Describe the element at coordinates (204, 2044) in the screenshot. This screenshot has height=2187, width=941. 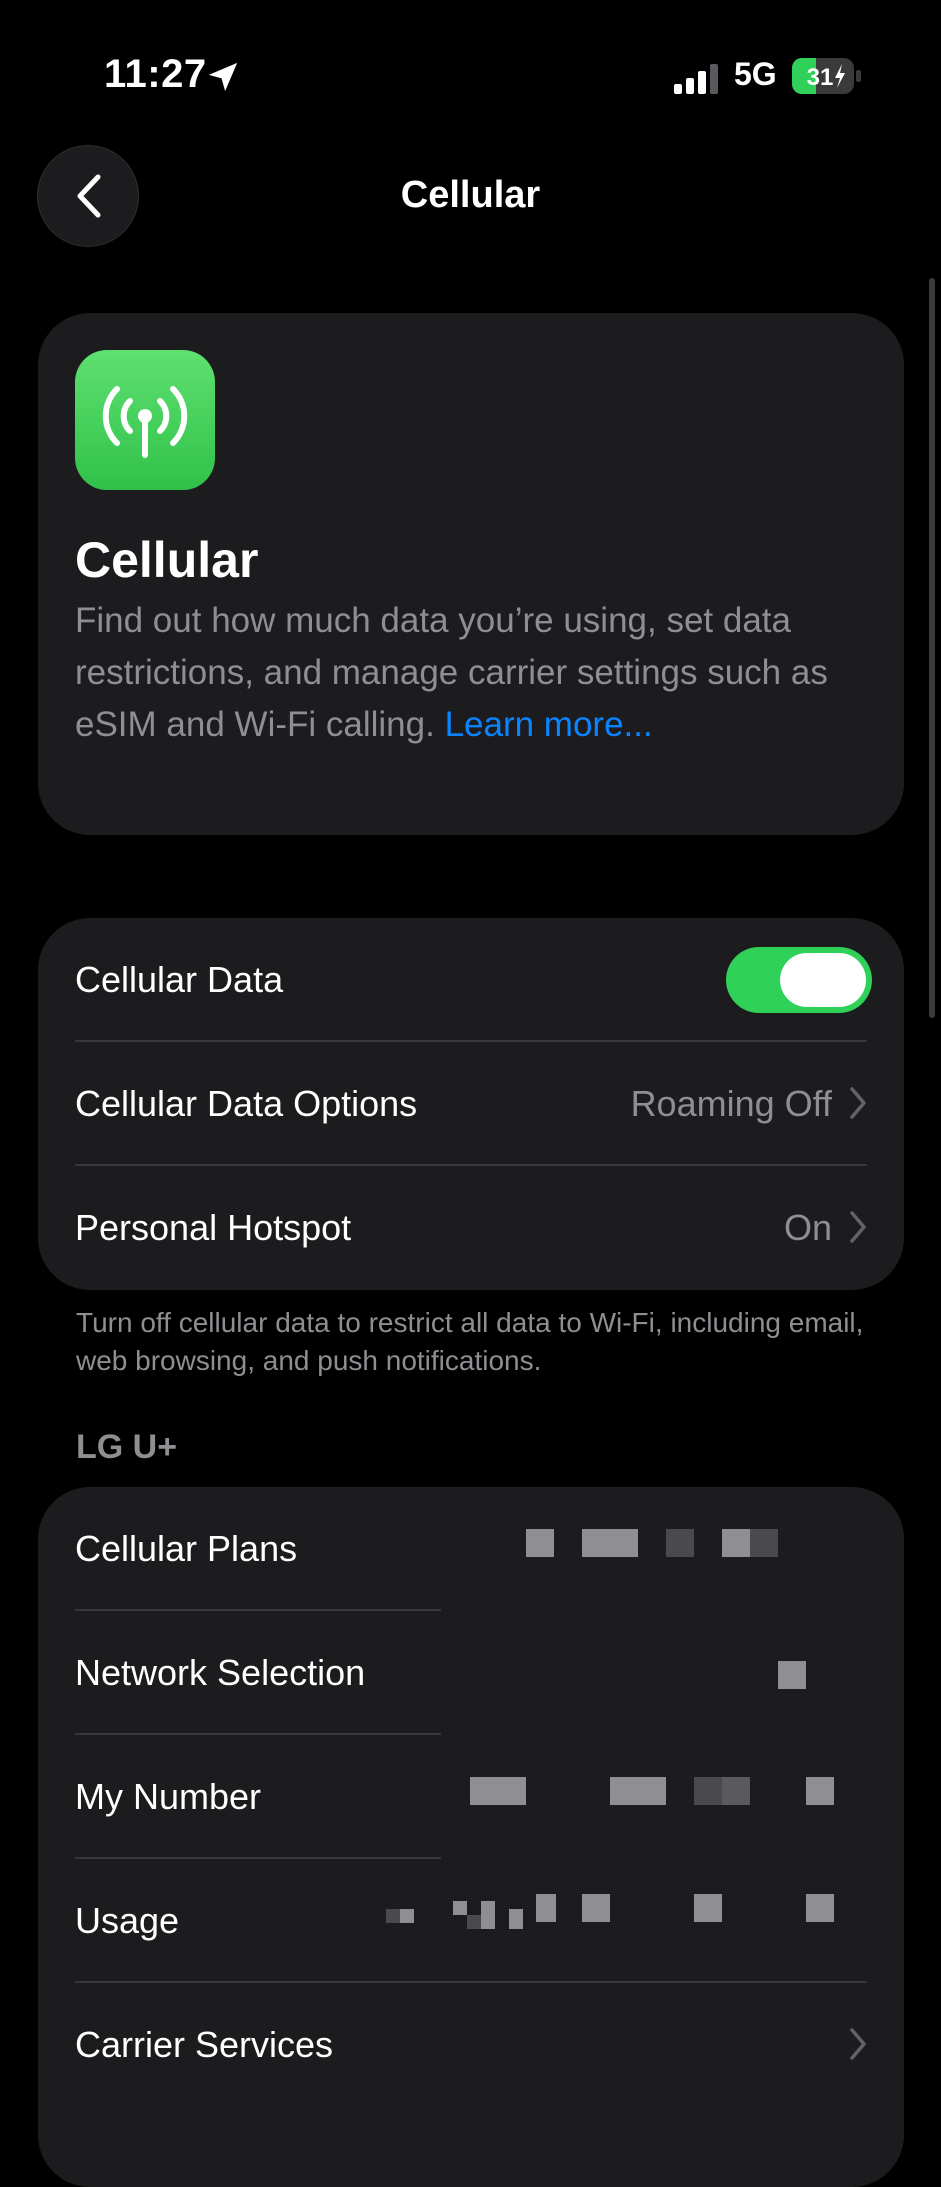
I see `carrier-services-label: Carrier Services` at that location.